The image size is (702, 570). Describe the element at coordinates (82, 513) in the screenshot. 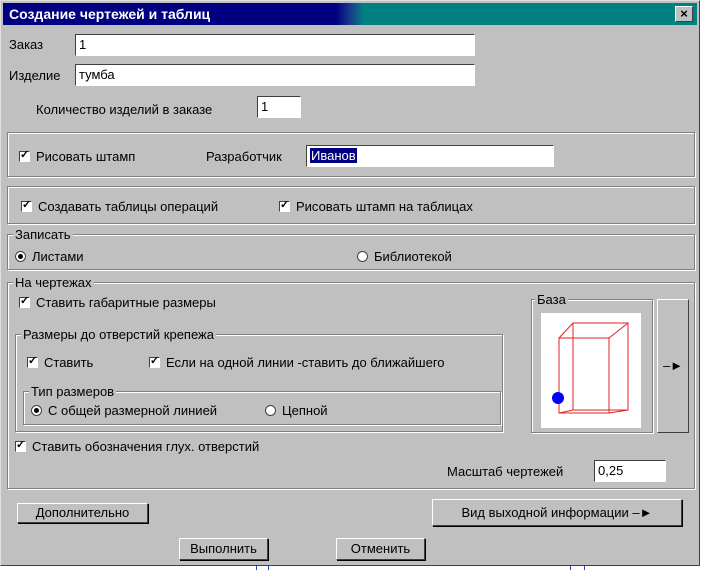

I see `additional-button: Дополнительно` at that location.